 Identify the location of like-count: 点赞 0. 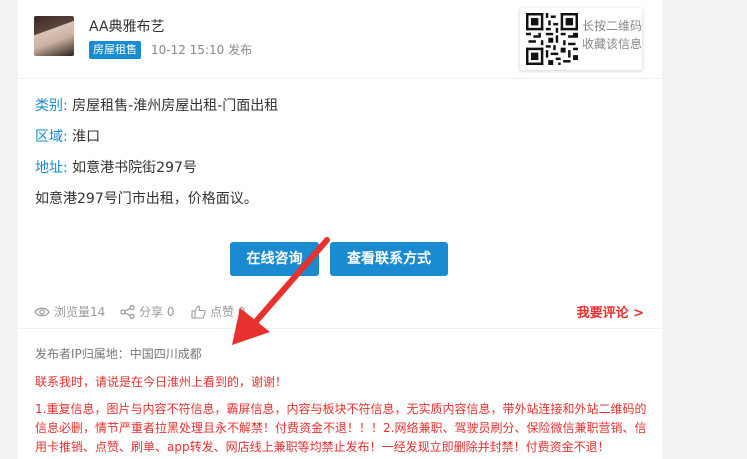
(228, 312).